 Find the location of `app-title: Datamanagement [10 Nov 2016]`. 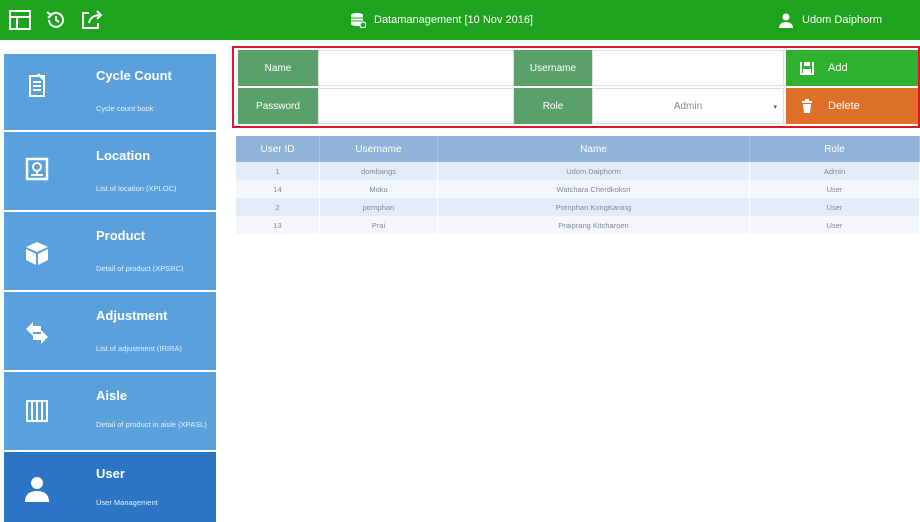

app-title: Datamanagement [10 Nov 2016] is located at coordinates (441, 20).